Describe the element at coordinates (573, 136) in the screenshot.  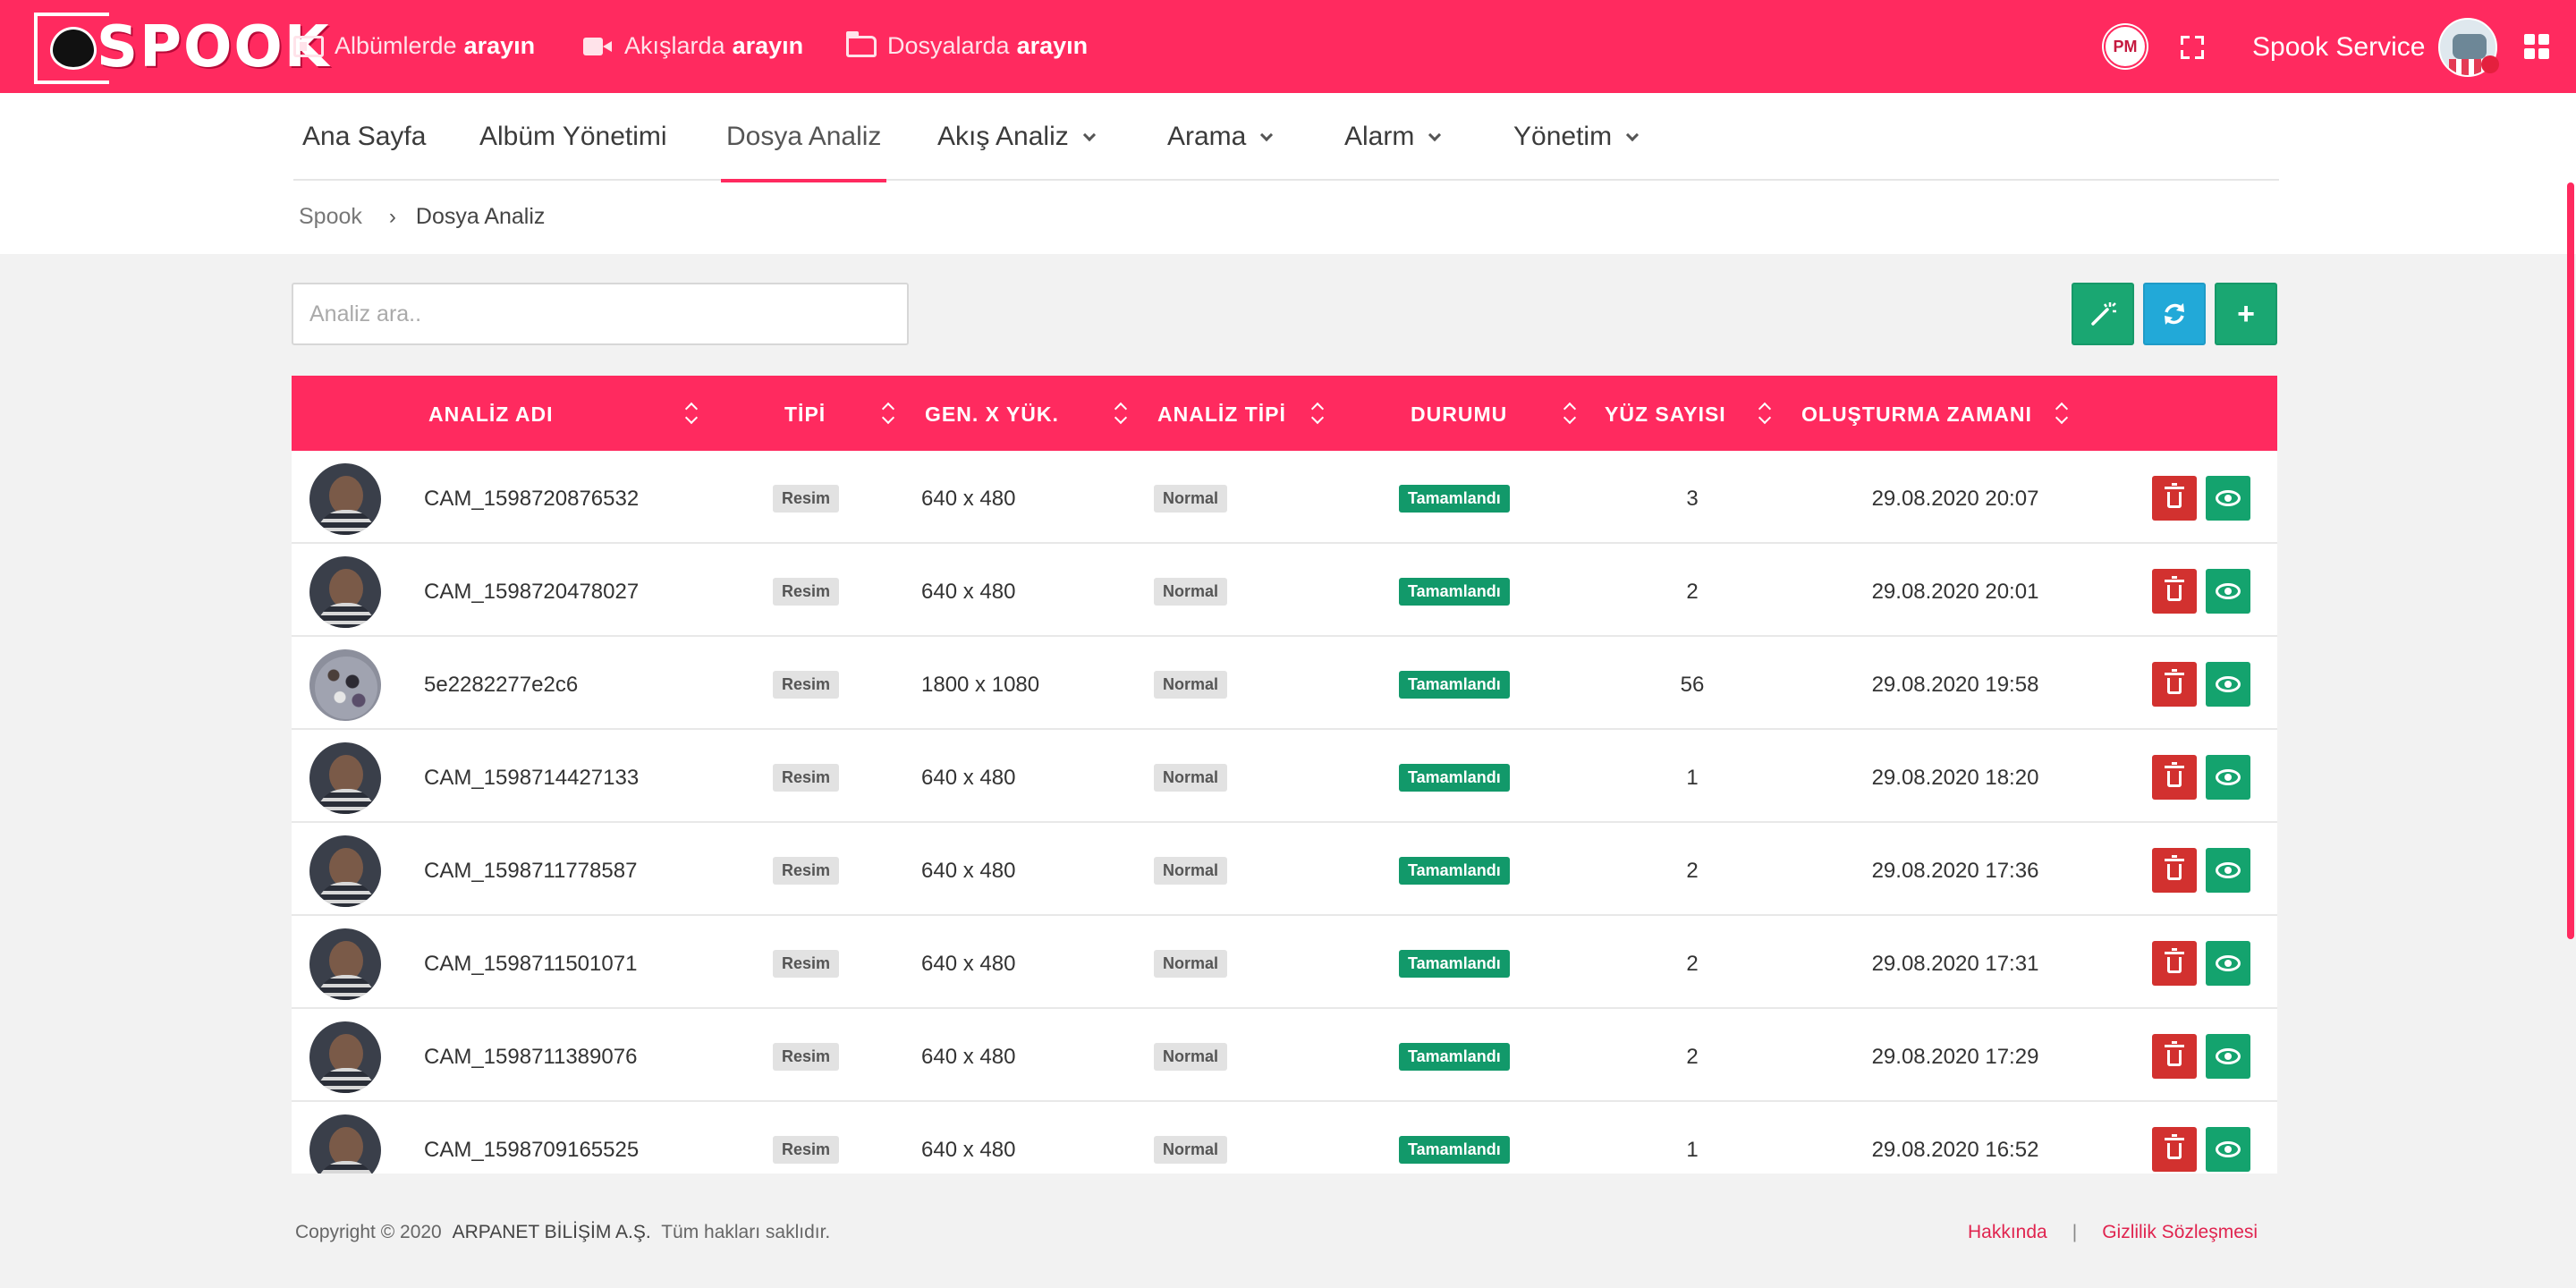
I see `nav-label: Albüm Yönetimi` at that location.